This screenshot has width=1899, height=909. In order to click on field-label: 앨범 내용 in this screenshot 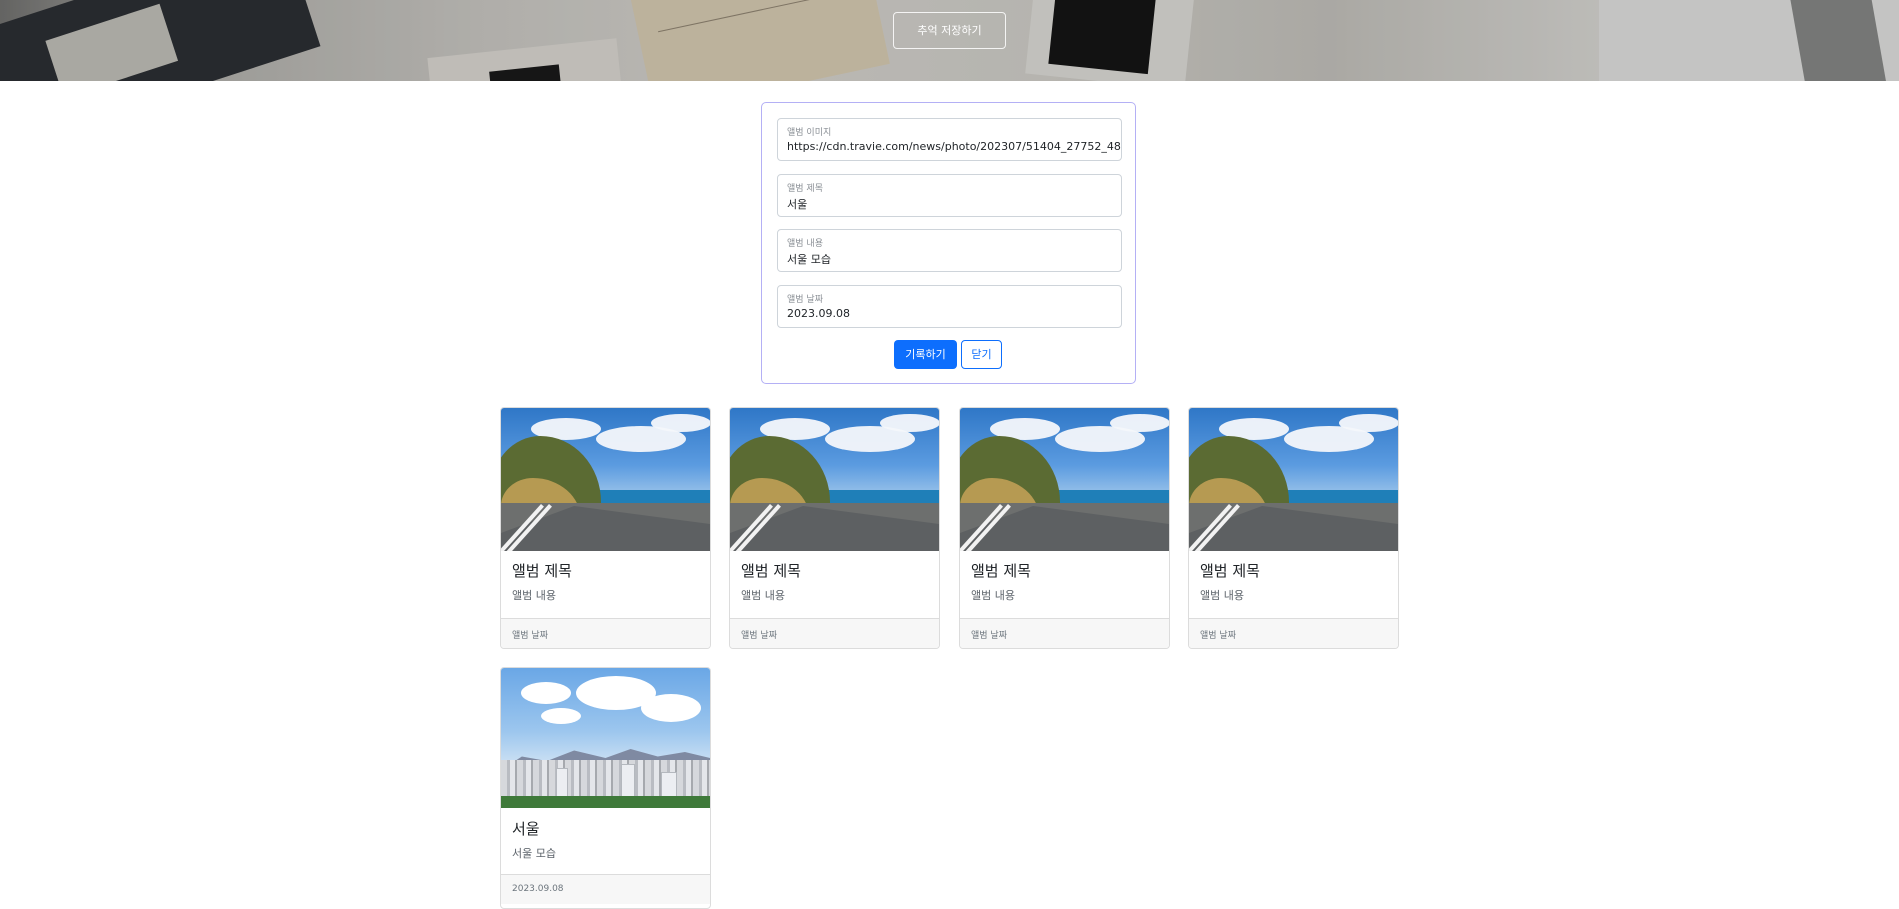, I will do `click(805, 244)`.